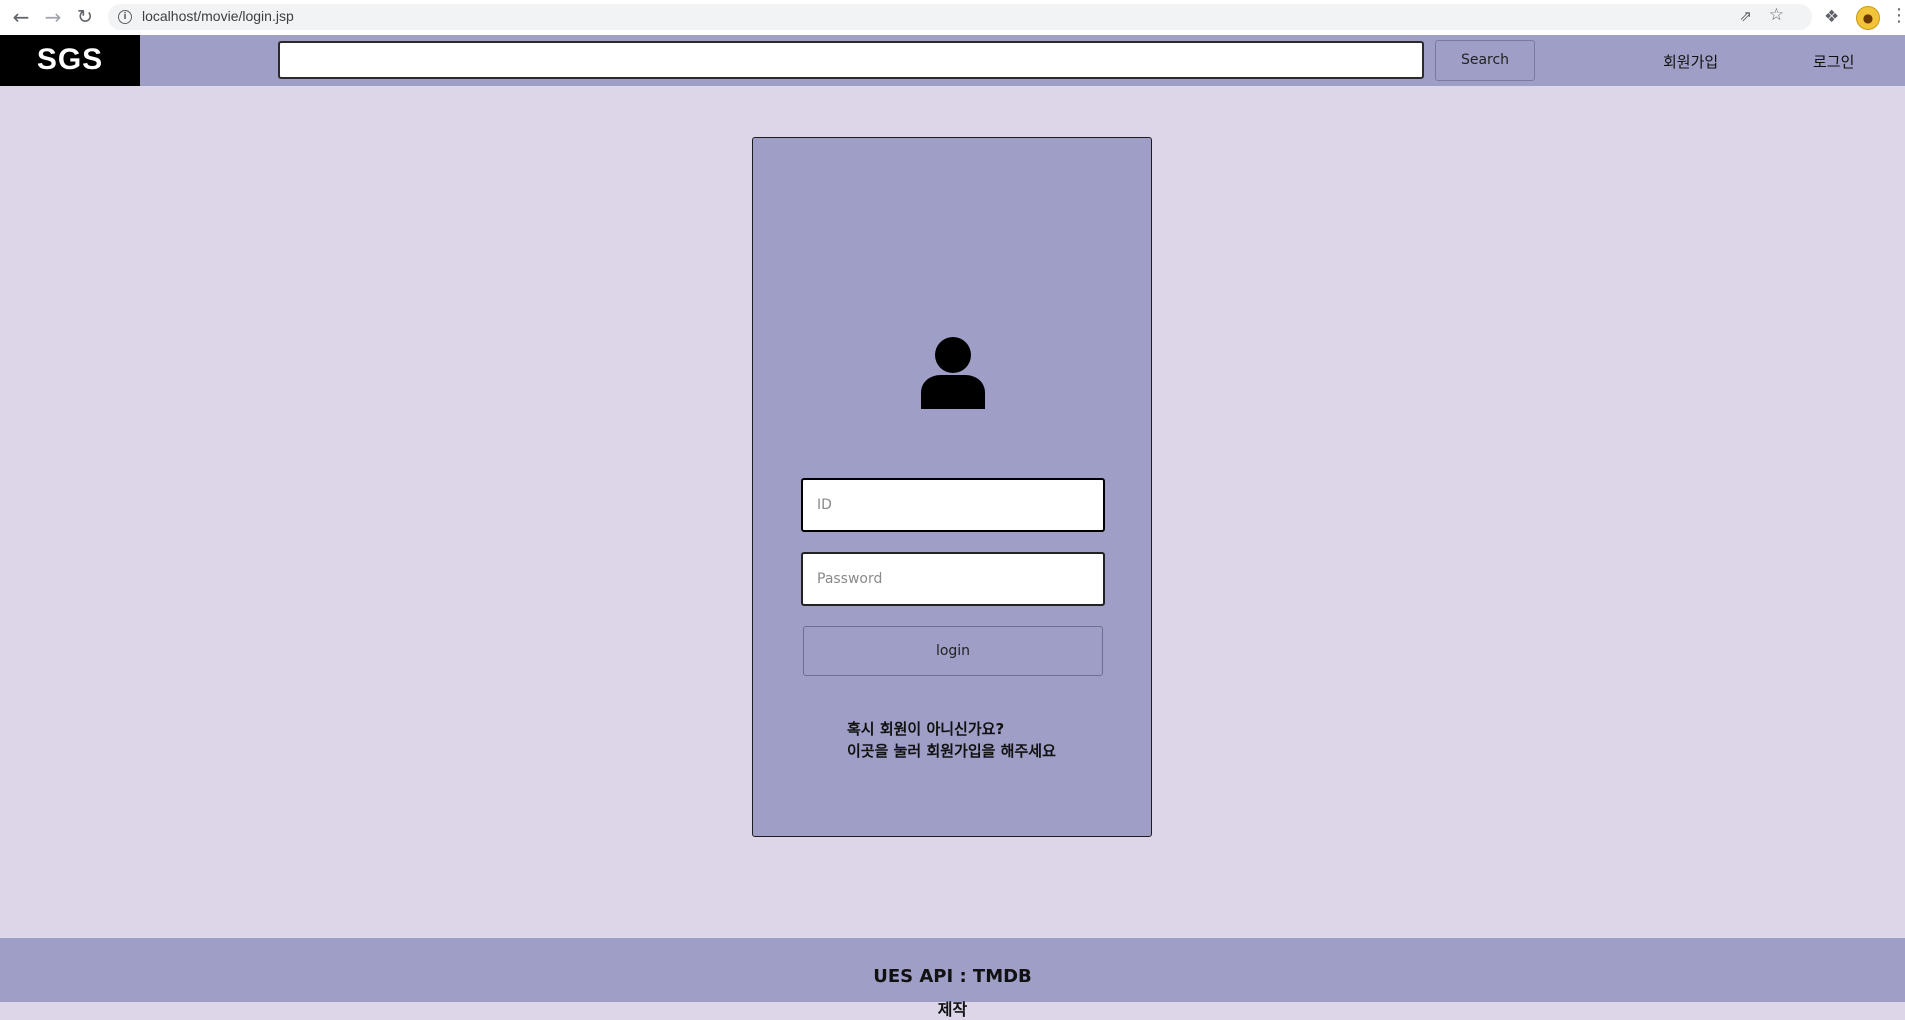  I want to click on footer-second-line: 제작, so click(952, 1009).